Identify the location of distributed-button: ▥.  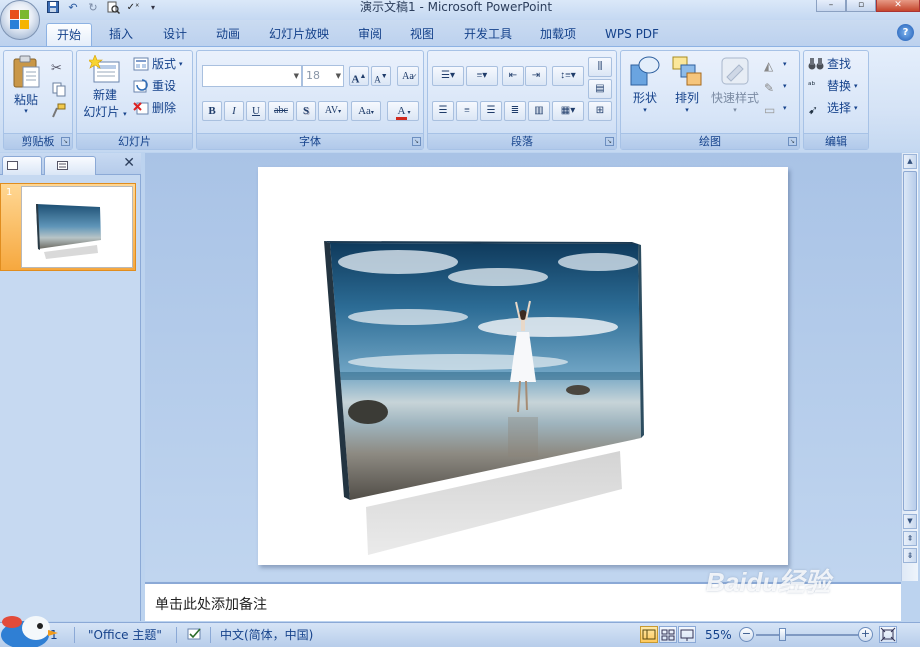
(539, 111).